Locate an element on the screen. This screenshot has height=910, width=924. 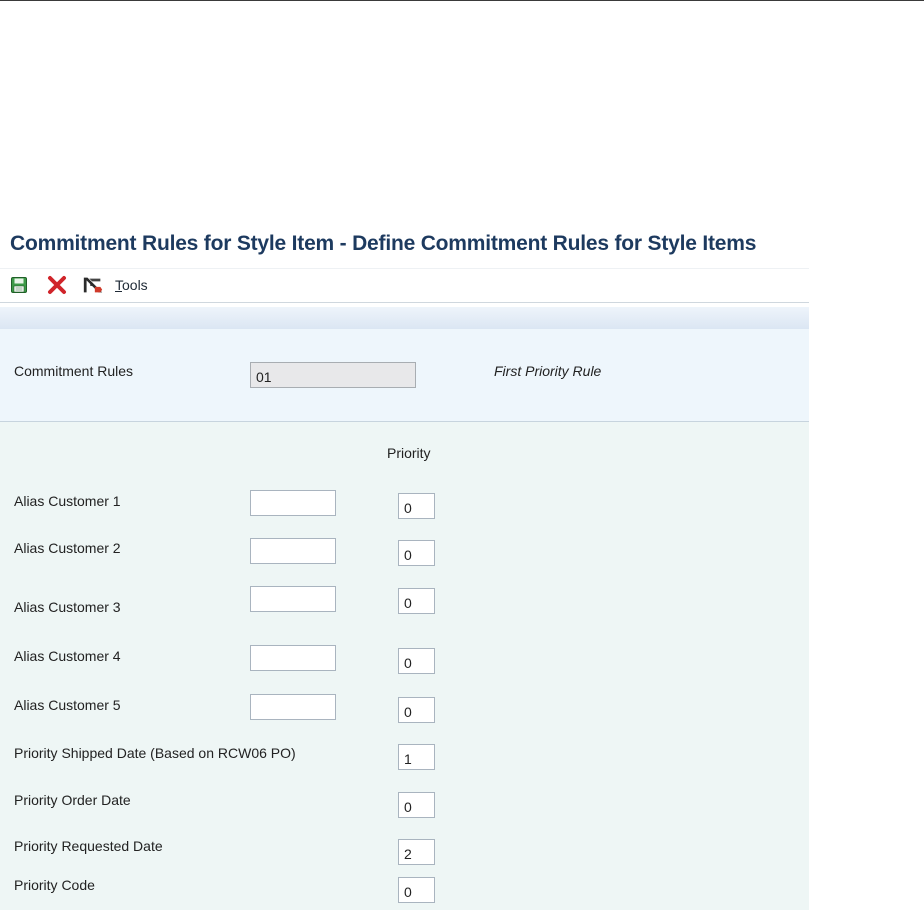
alias-customer-5-priority: 0 is located at coordinates (416, 710).